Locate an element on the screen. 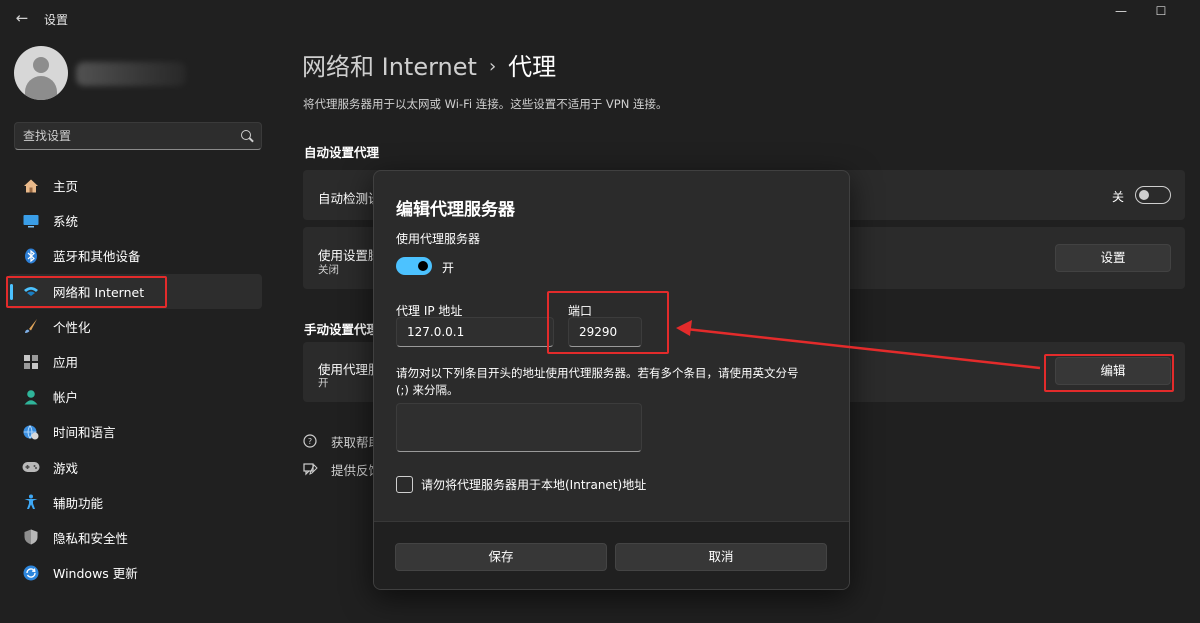 The image size is (1200, 623). page-description: 将代理服务器用于以太网或 Wi-Fi 连接。这些设置不适用于 VPN 连接。 is located at coordinates (485, 104).